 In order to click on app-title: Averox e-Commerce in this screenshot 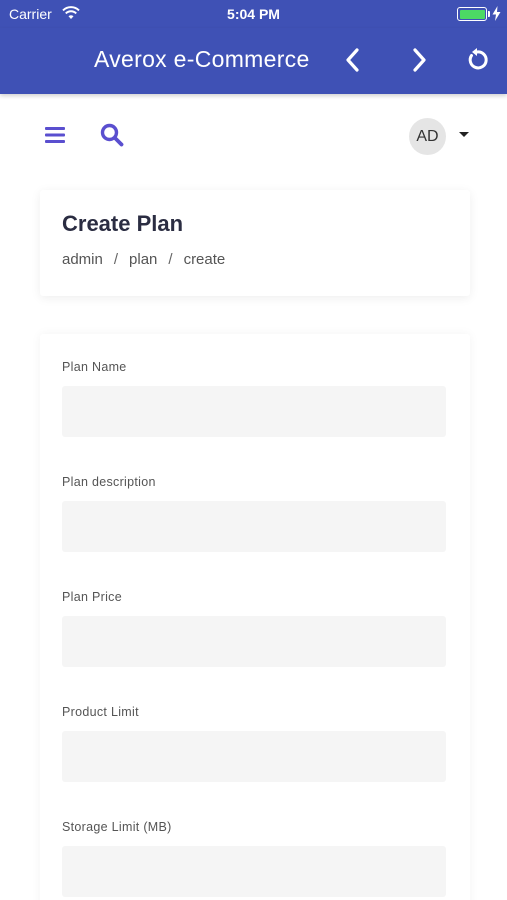, I will do `click(202, 59)`.